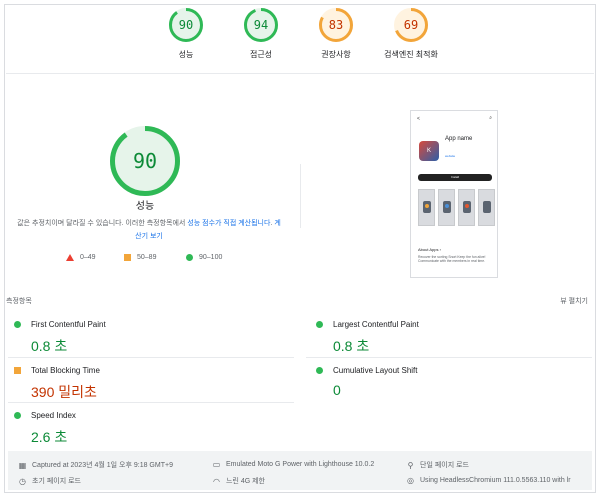 This screenshot has width=600, height=497. Describe the element at coordinates (336, 54) in the screenshot. I see `gauge-label: 권장사항` at that location.